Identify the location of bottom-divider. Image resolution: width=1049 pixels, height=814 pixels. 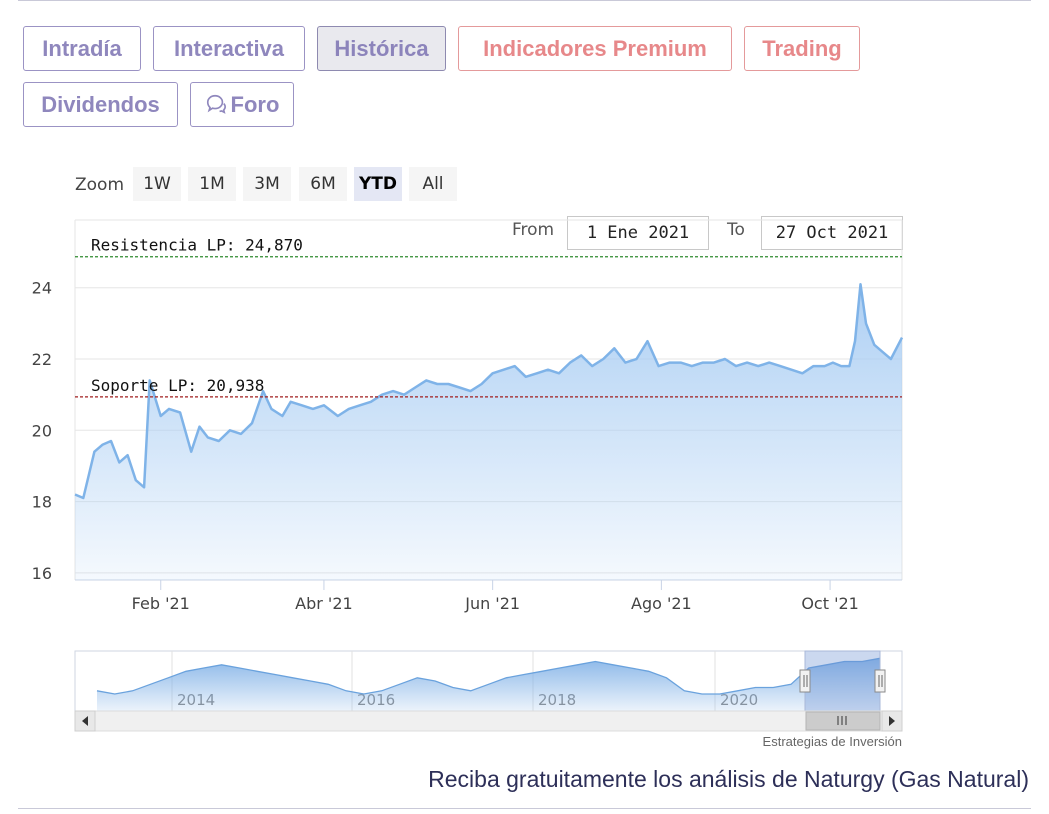
(524, 808).